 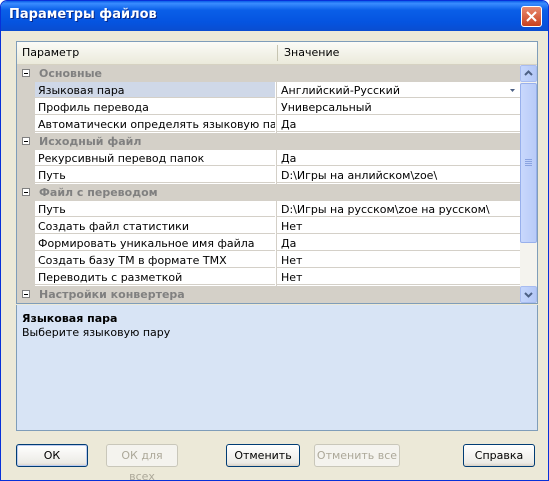 I want to click on close-button, so click(x=531, y=16).